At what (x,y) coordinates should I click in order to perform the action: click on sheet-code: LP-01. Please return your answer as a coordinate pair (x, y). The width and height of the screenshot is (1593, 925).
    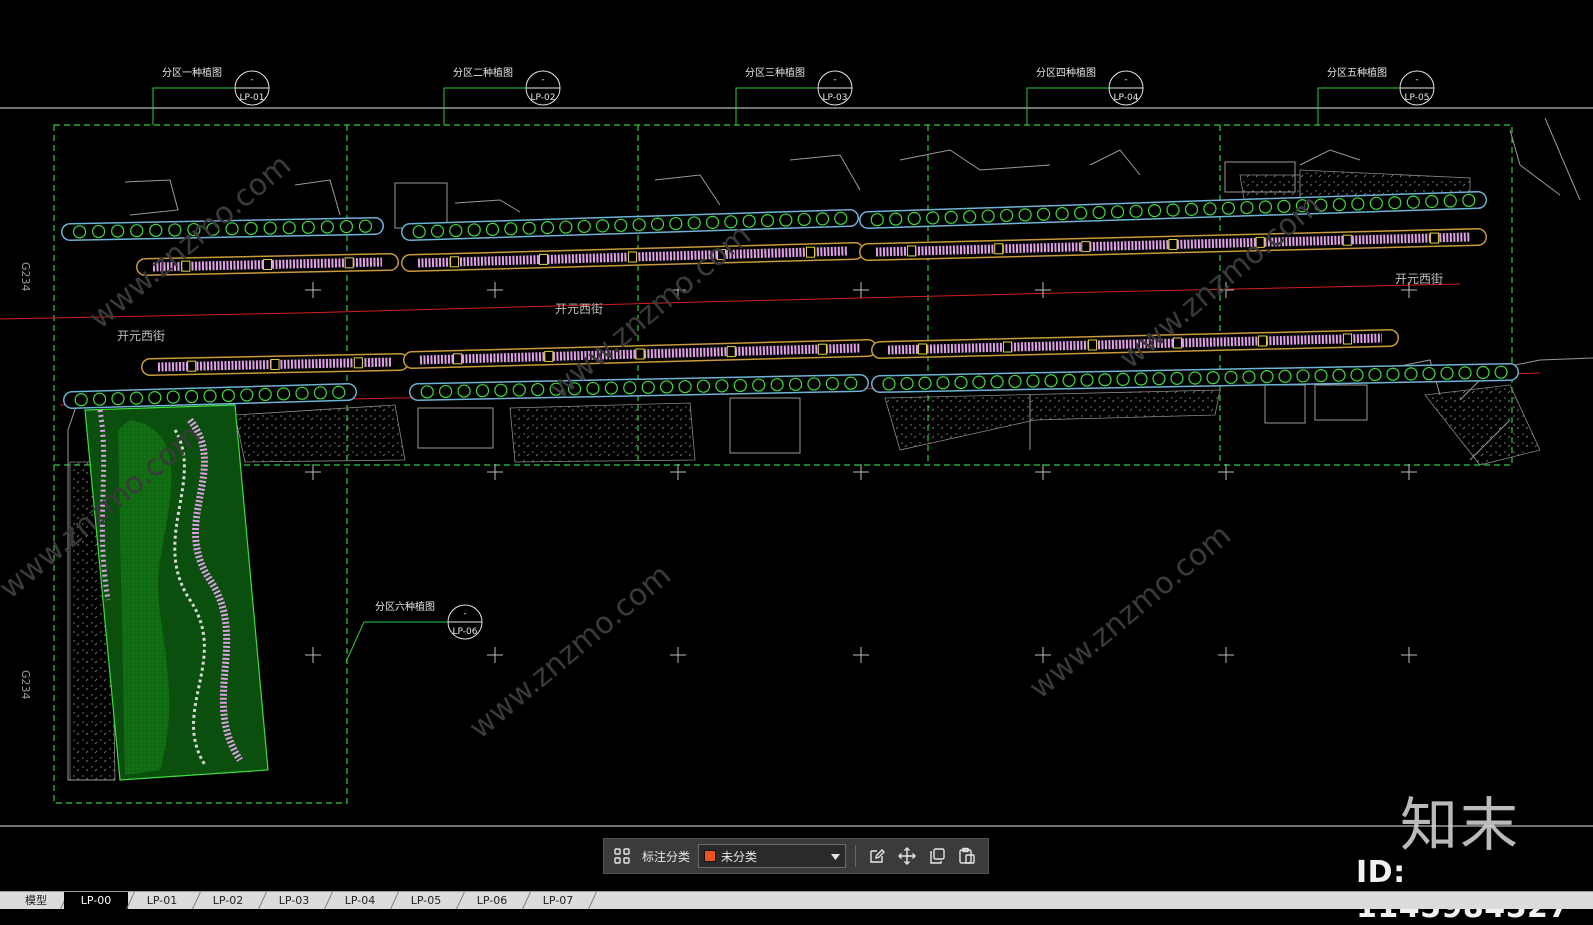
    Looking at the image, I should click on (252, 98).